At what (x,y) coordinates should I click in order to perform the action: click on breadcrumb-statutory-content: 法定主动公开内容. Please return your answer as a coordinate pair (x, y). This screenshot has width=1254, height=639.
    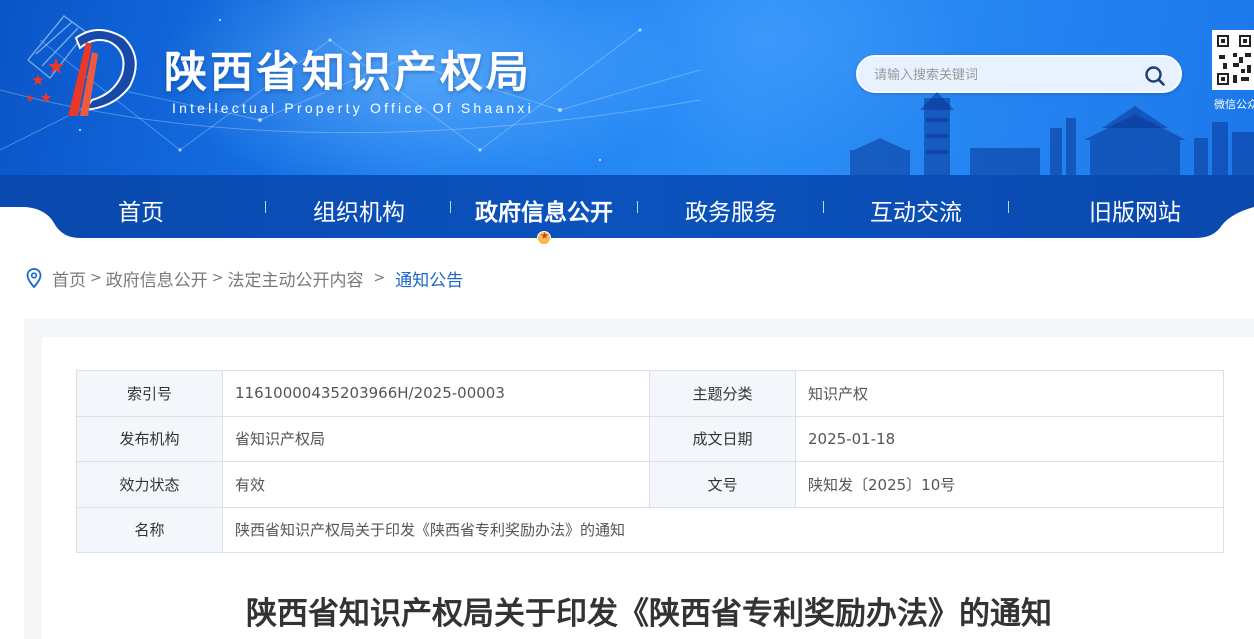
    Looking at the image, I should click on (295, 278).